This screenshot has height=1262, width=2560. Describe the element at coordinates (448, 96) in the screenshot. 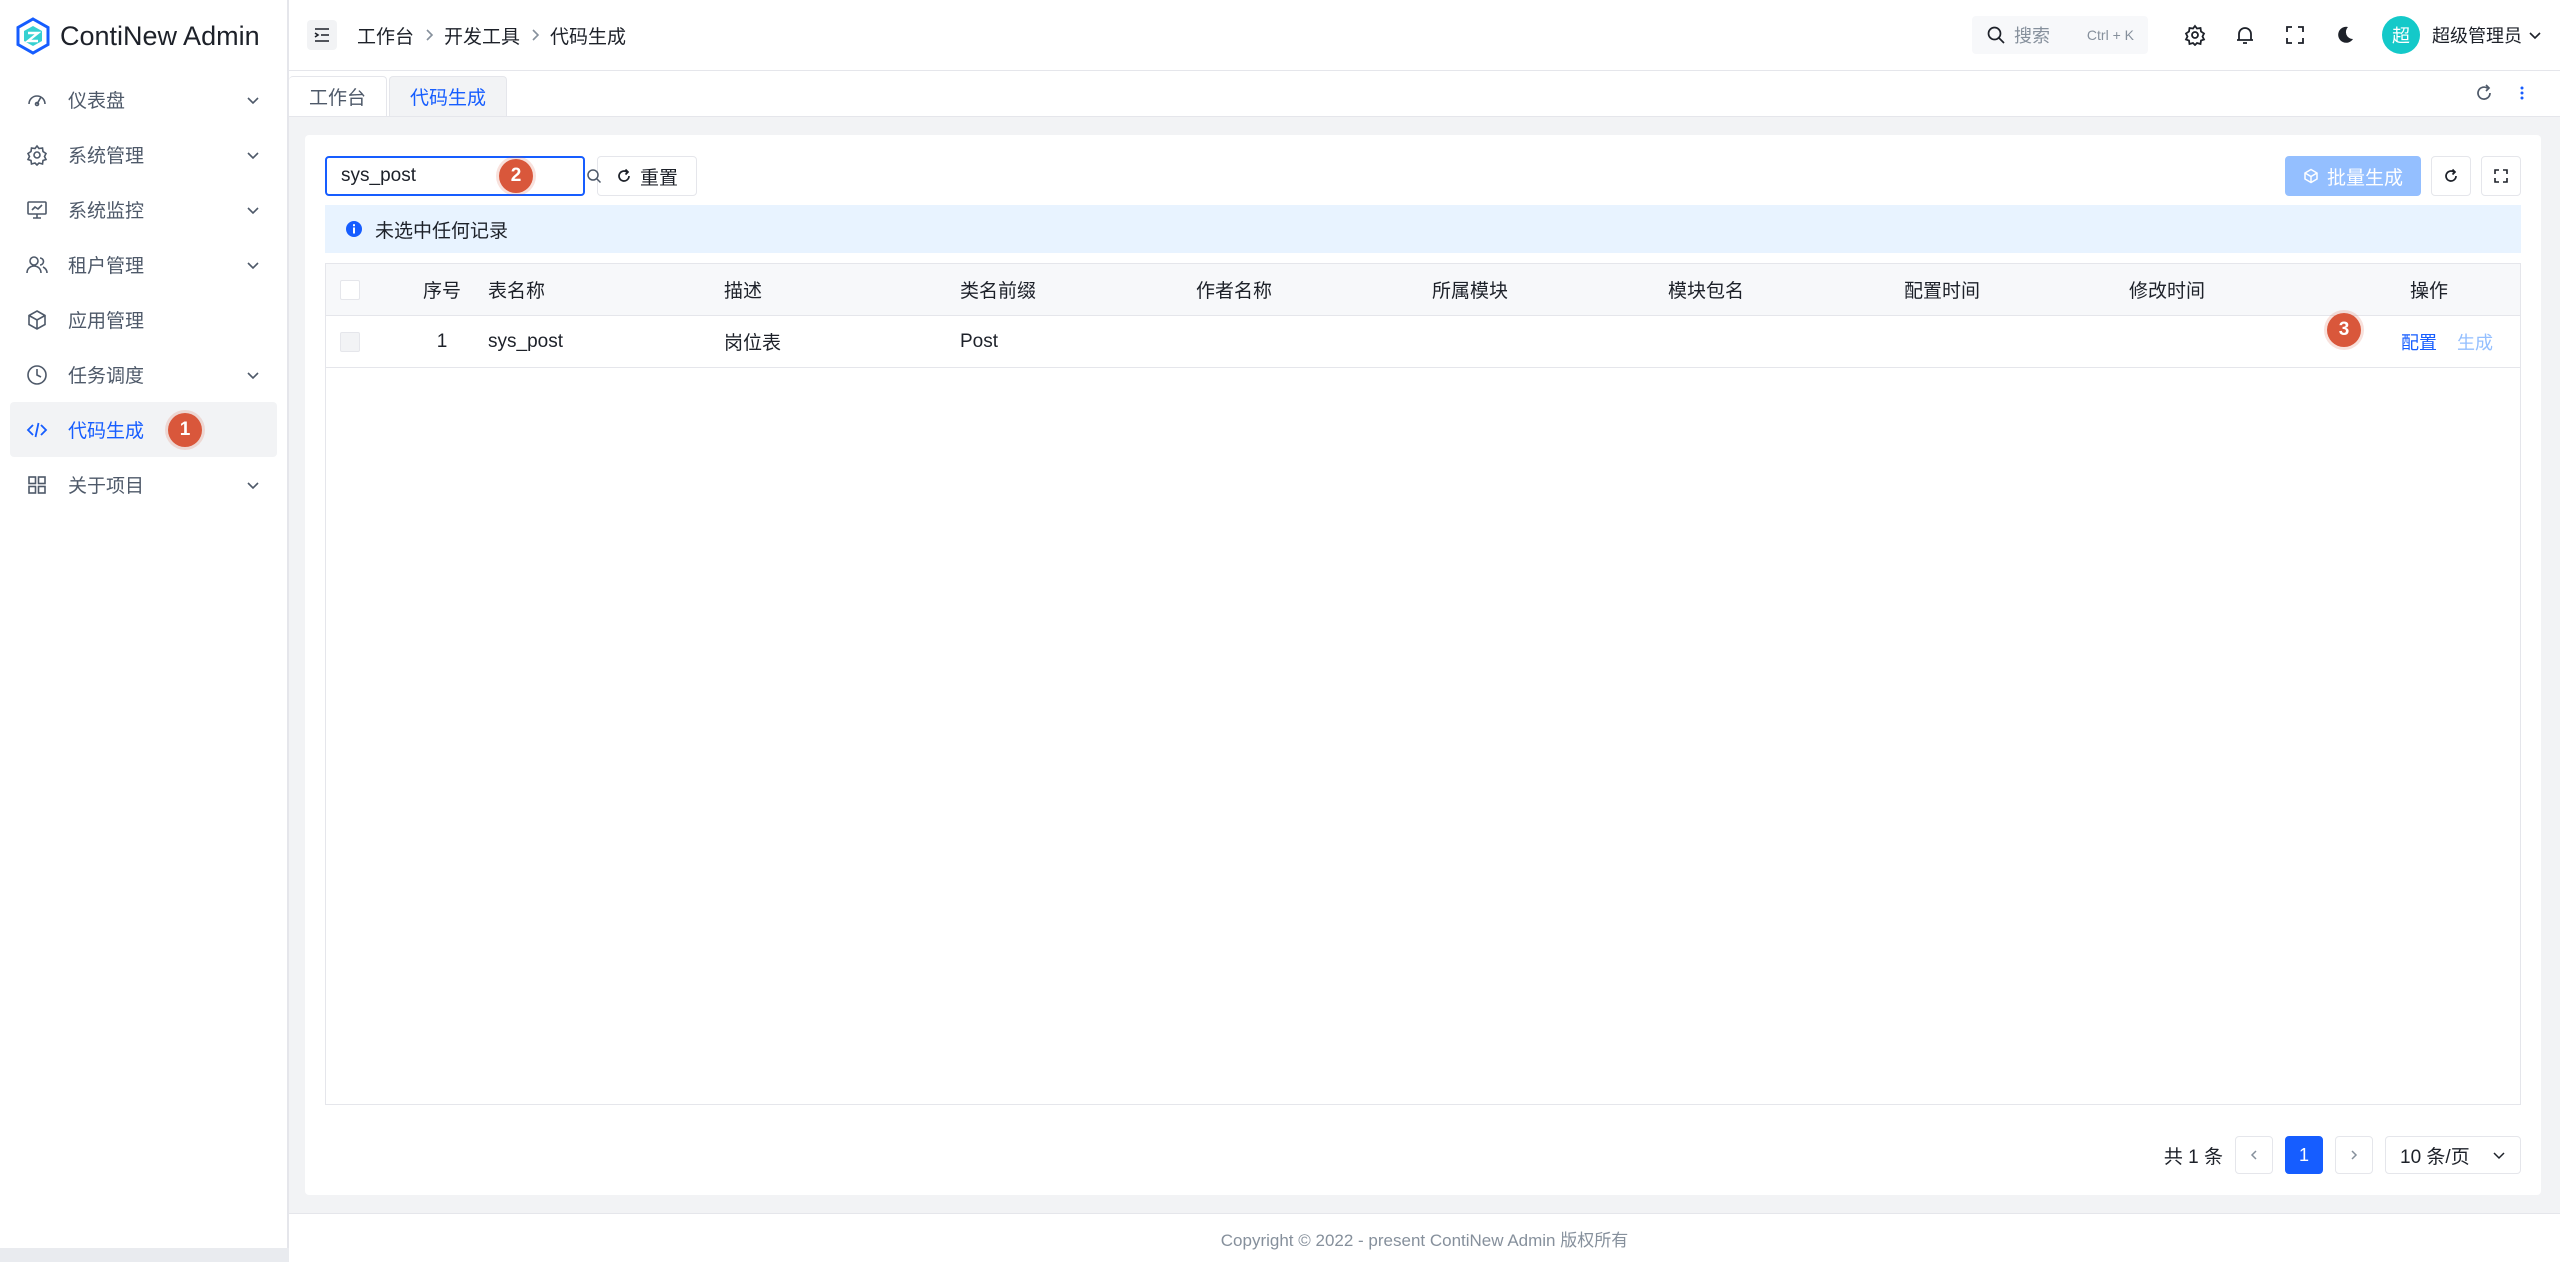

I see `tab-codegen: 代码生成` at that location.